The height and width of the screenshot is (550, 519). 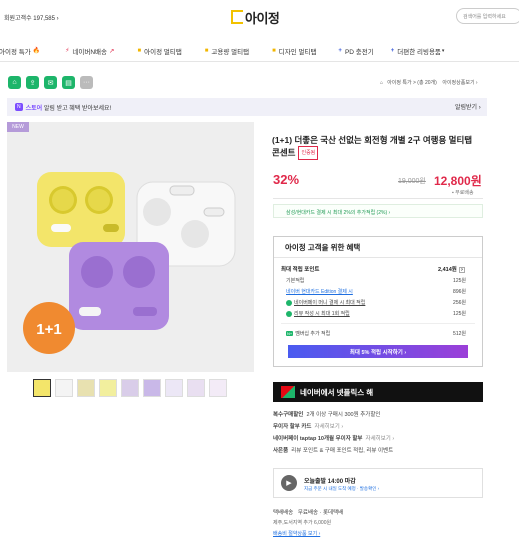 What do you see at coordinates (297, 52) in the screenshot?
I see `nav-item-label: 디자인 멀티탭` at bounding box center [297, 52].